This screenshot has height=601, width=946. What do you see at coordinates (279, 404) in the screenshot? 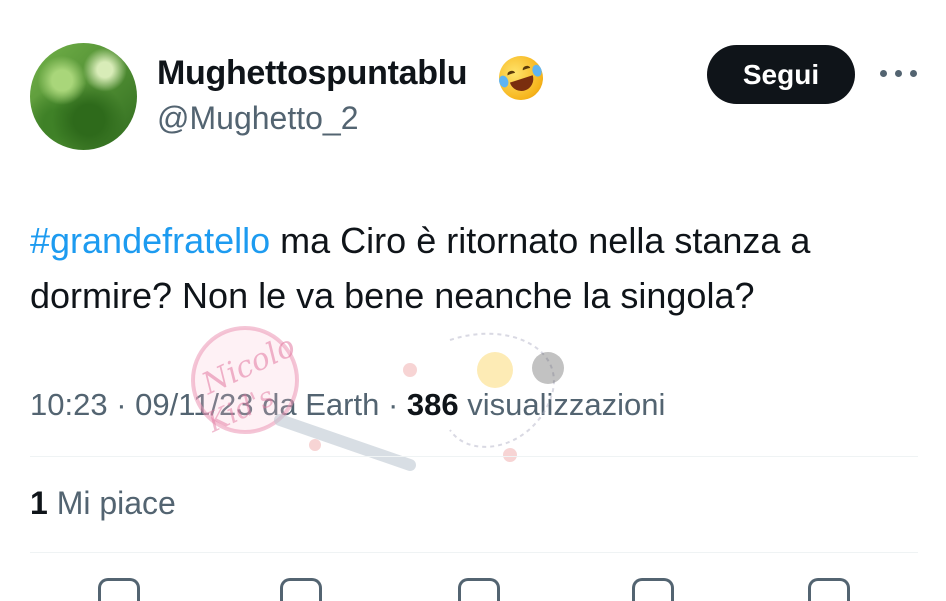
I see `source-prefix: da` at bounding box center [279, 404].